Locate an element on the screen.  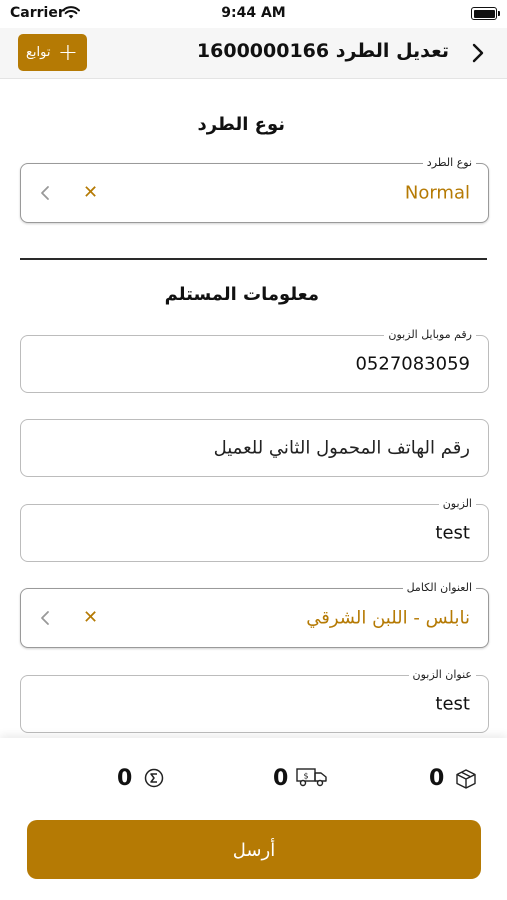
plus-icon: + is located at coordinates (67, 52).